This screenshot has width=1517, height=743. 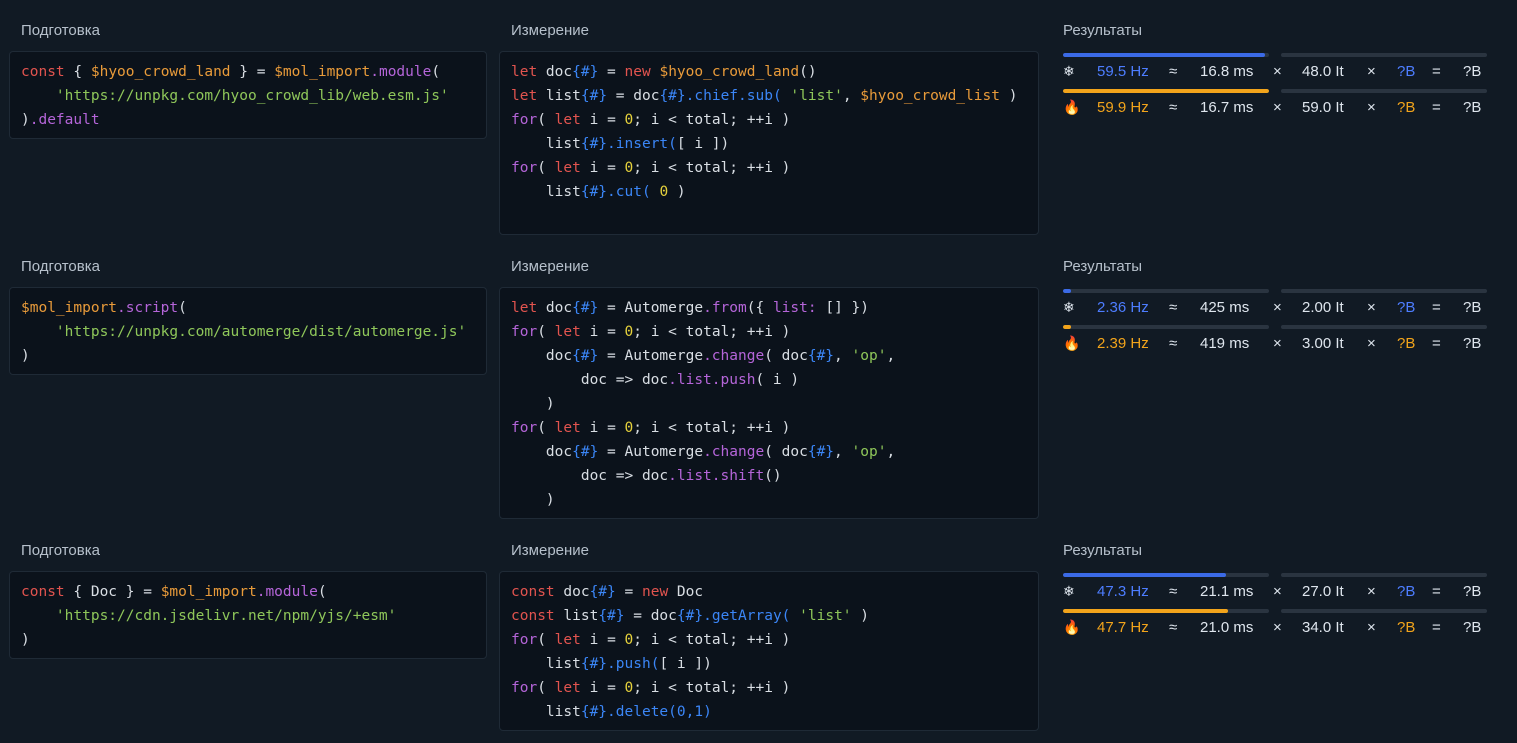 What do you see at coordinates (1227, 627) in the screenshot?
I see `time-value: 21.0 ms` at bounding box center [1227, 627].